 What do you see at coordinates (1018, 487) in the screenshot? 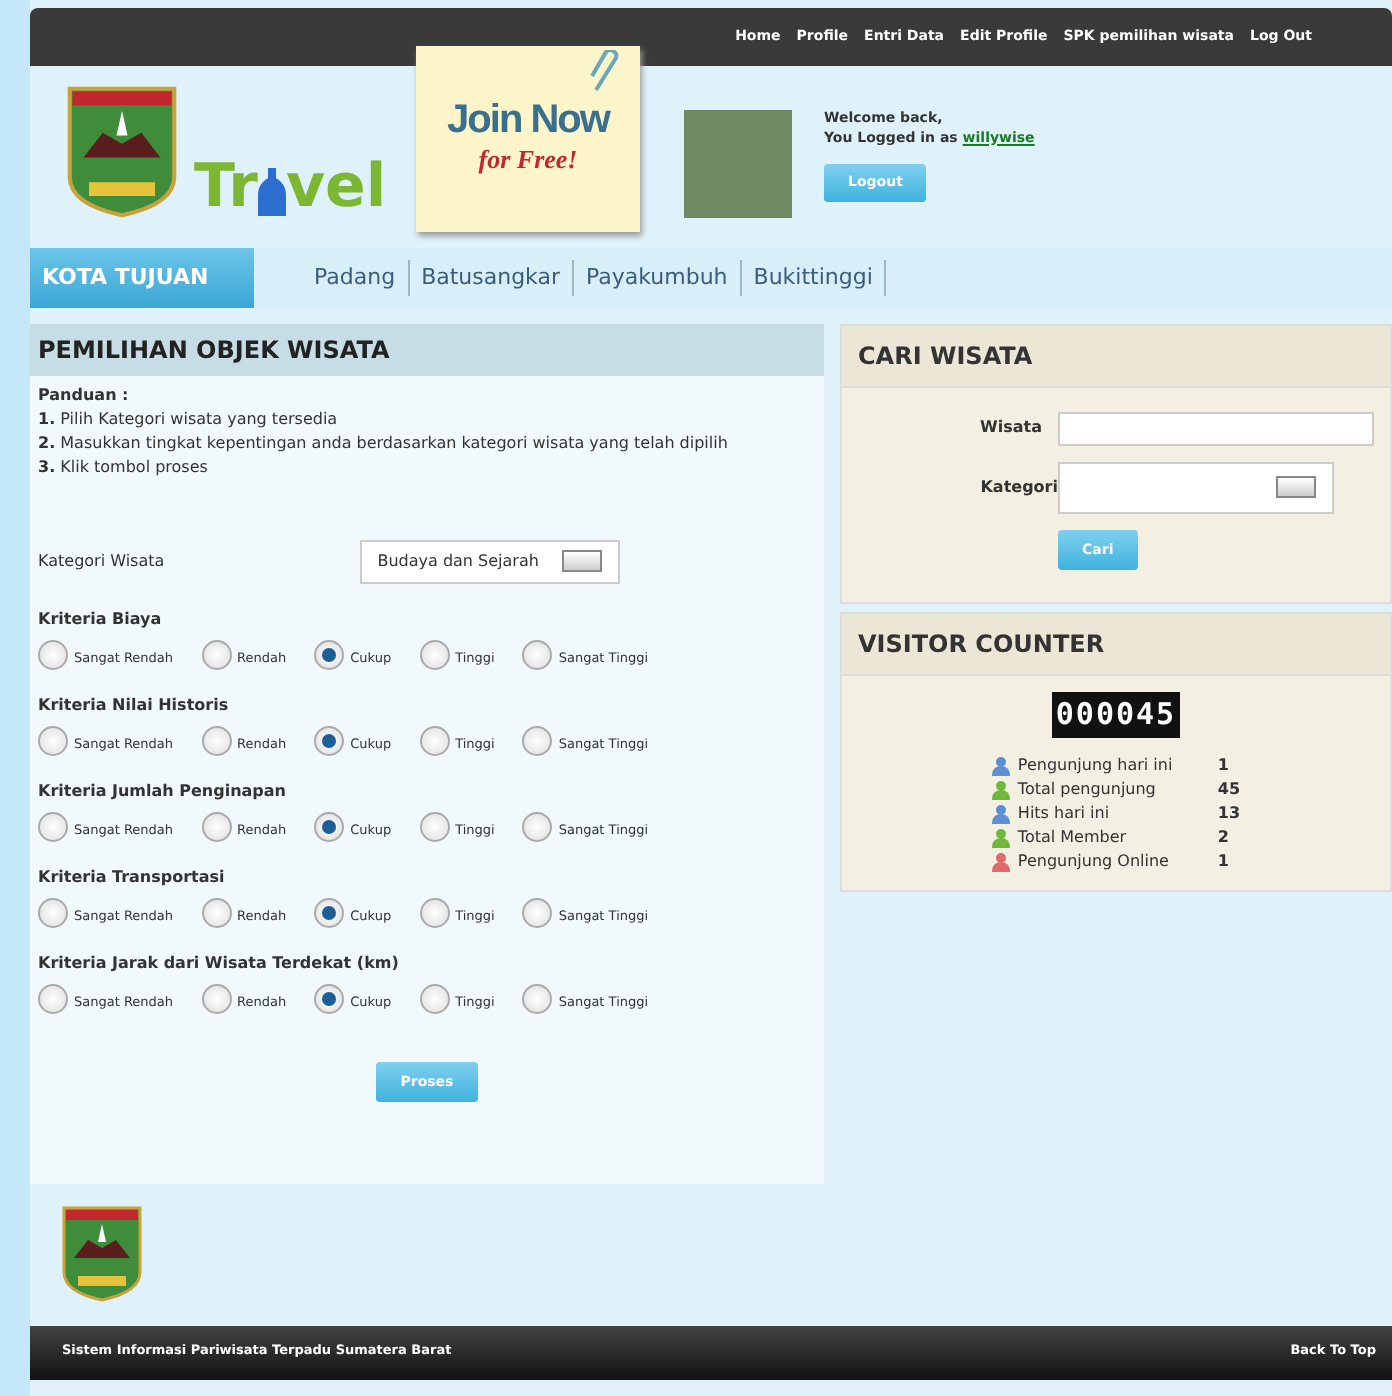
I see `field-label: Kategori` at bounding box center [1018, 487].